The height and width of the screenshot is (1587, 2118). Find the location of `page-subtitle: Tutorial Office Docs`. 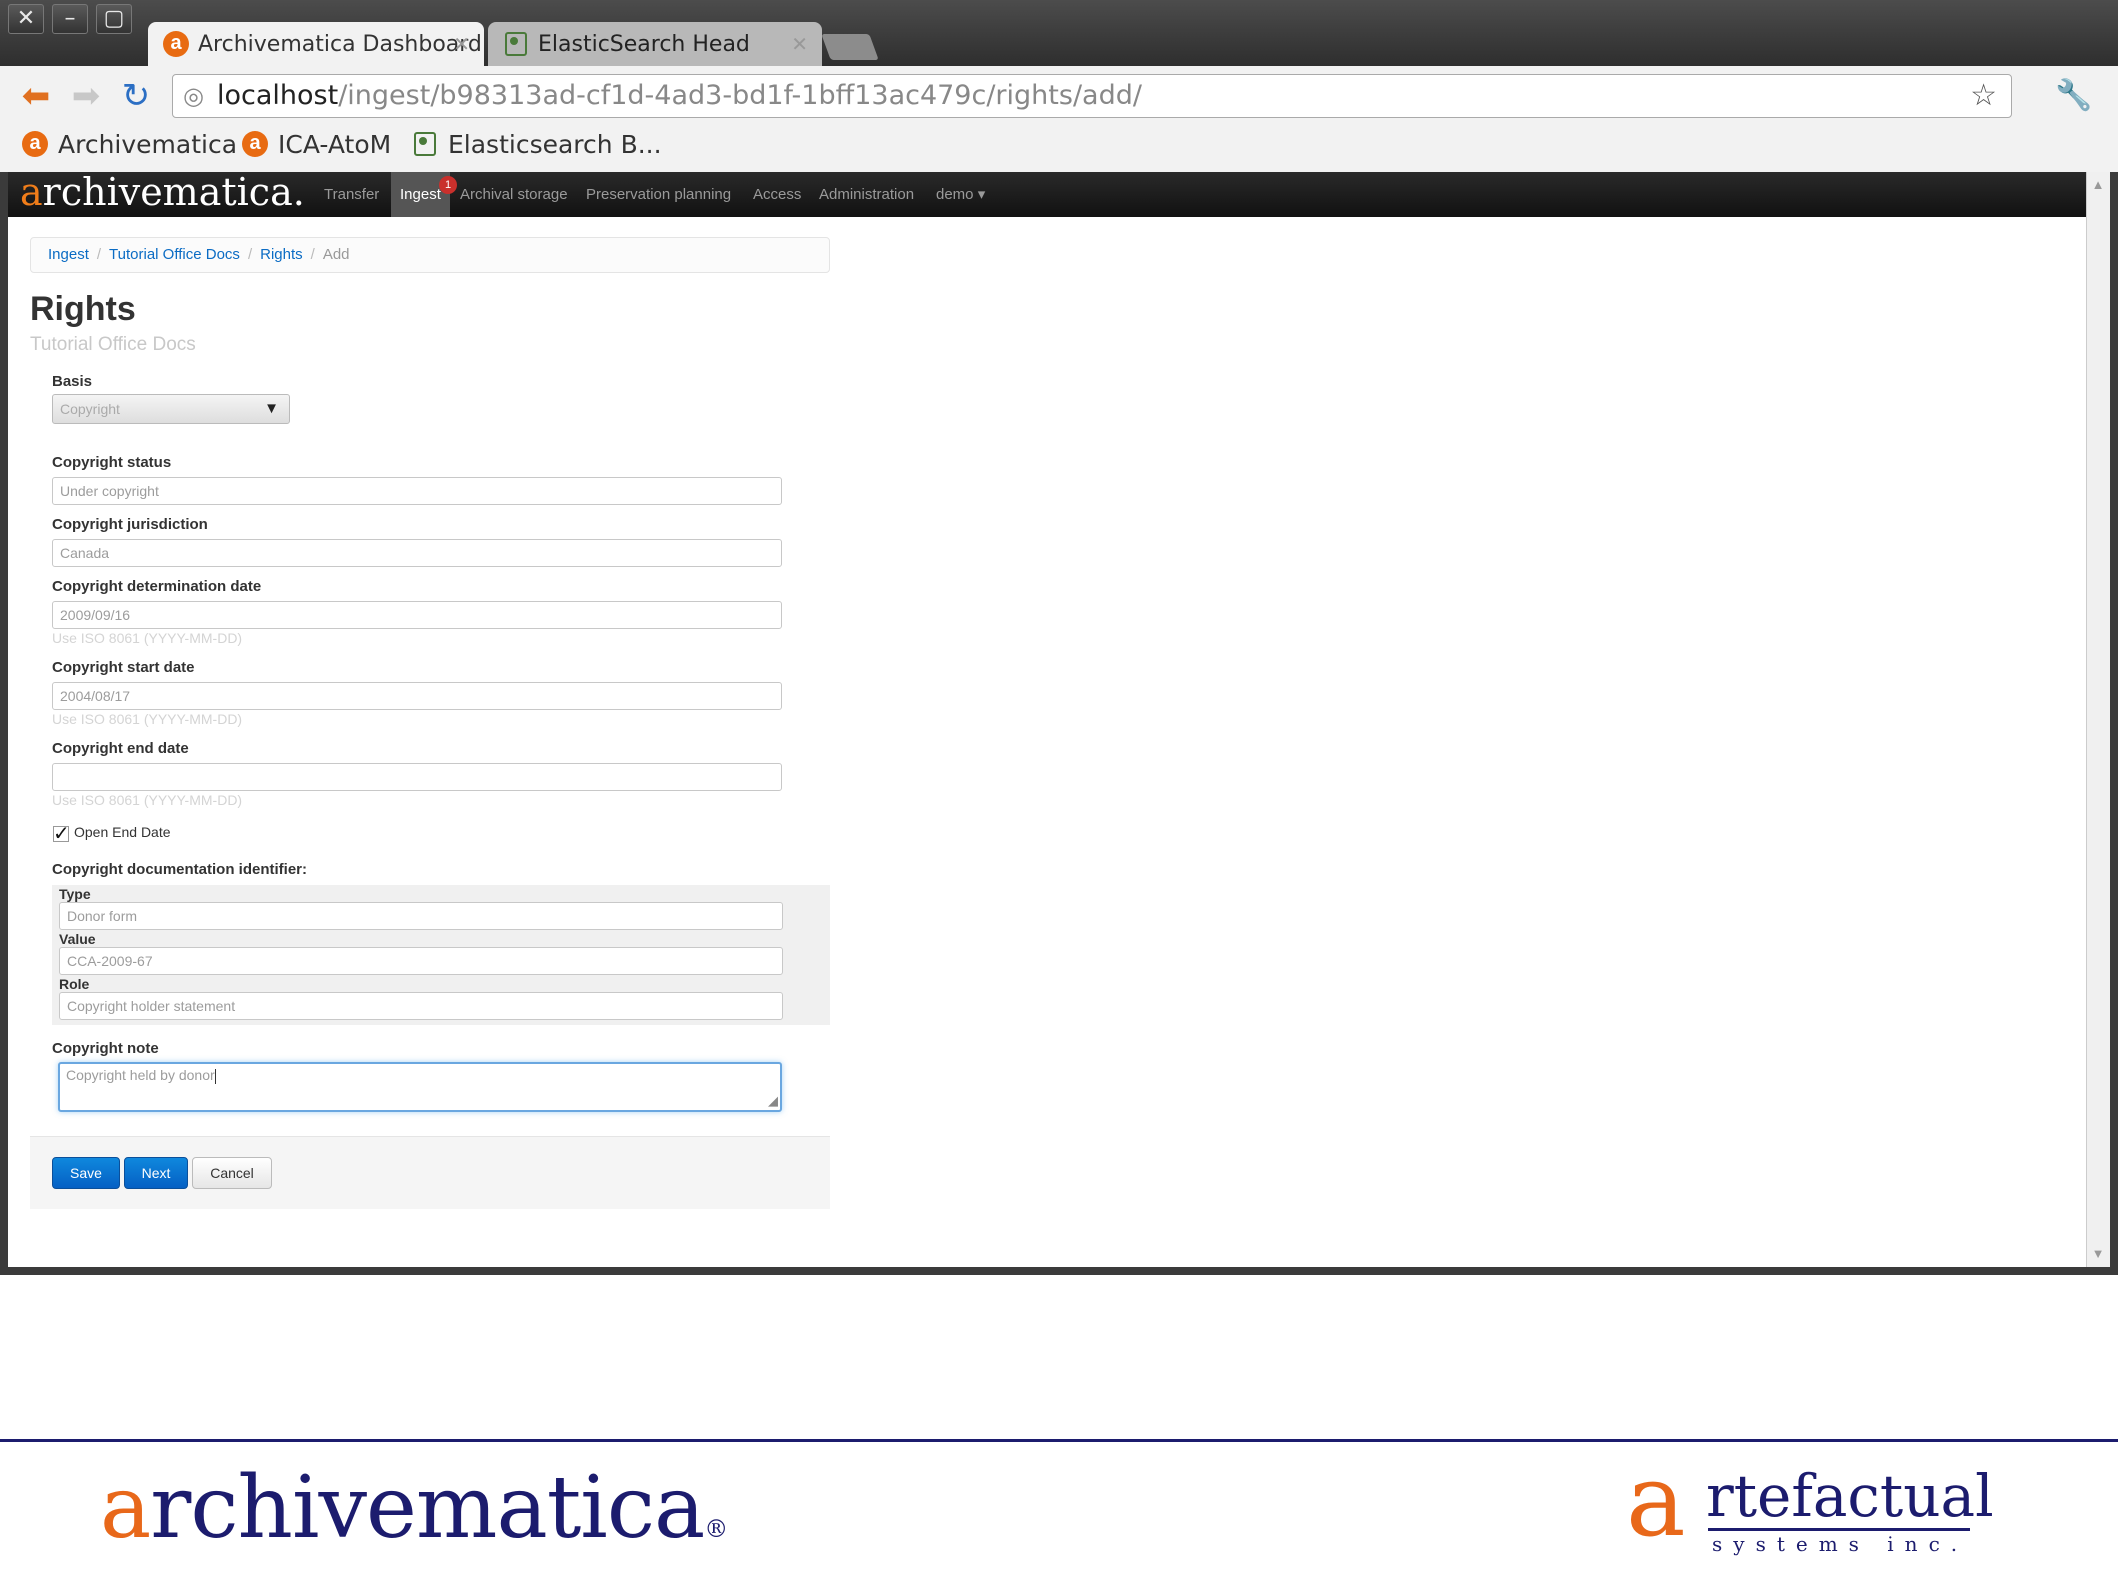

page-subtitle: Tutorial Office Docs is located at coordinates (113, 344).